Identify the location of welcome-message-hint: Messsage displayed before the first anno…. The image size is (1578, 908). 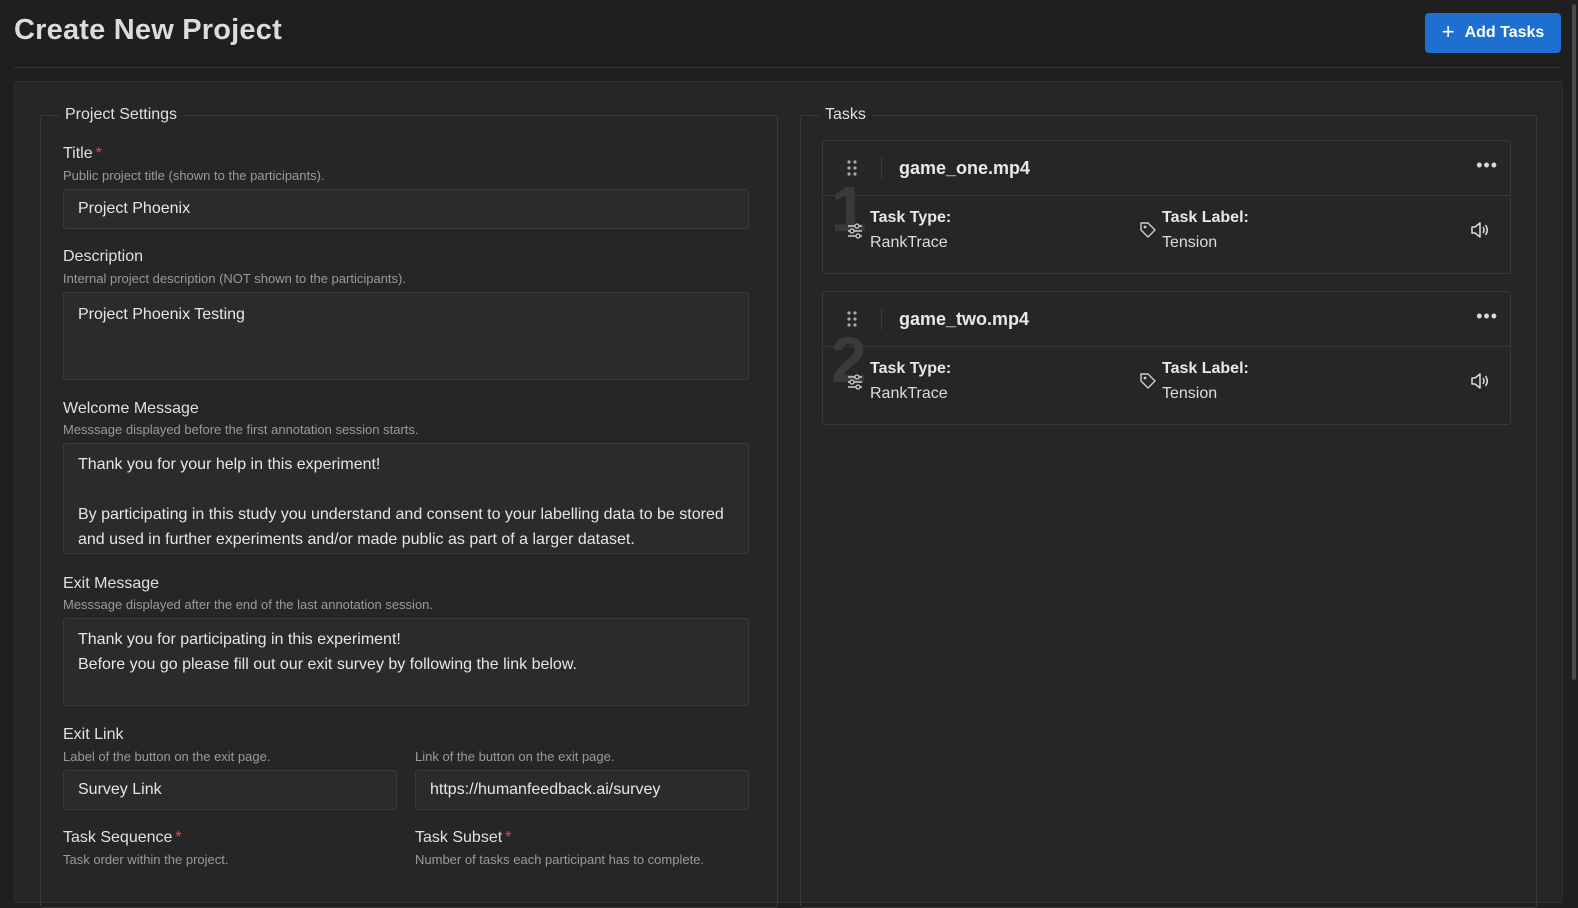
(241, 429).